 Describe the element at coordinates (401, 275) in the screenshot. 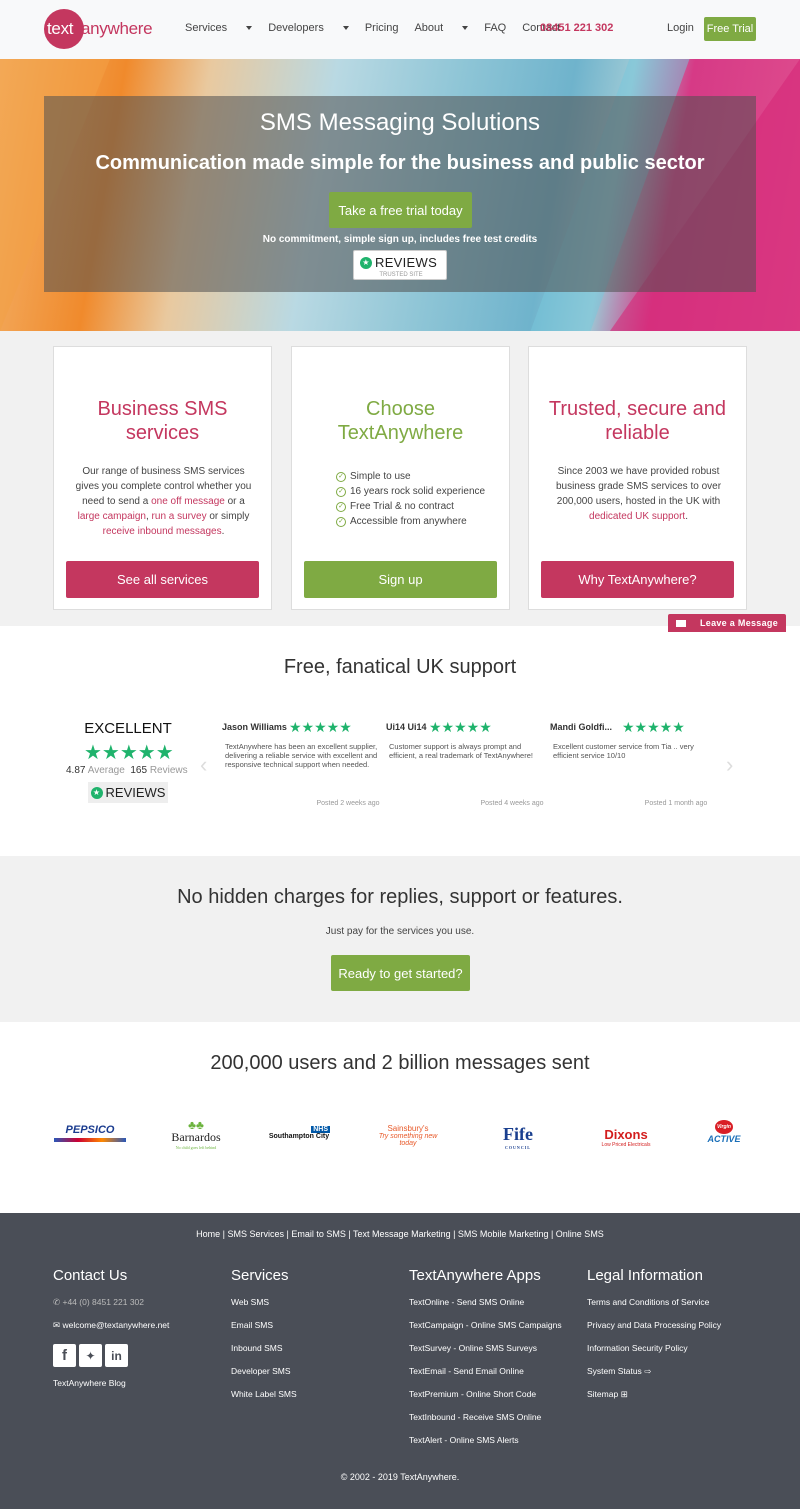

I see `trusted-site-tag: TRUSTED SITE` at that location.